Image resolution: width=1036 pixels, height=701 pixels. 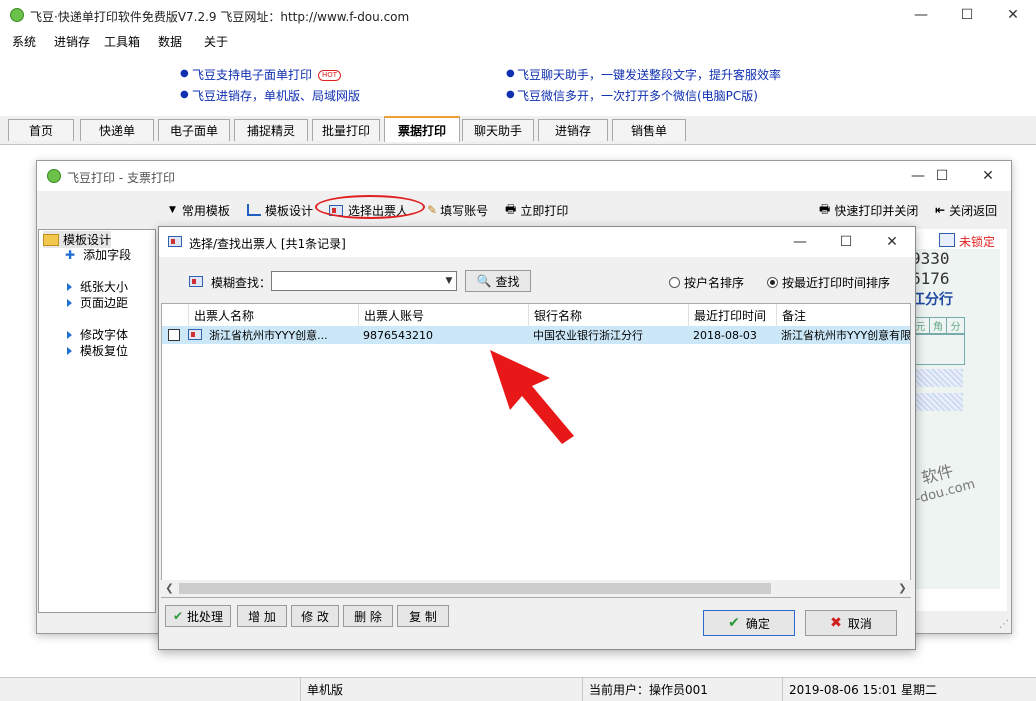 I want to click on common-template-button: ▼ 常用模板, so click(x=199, y=210).